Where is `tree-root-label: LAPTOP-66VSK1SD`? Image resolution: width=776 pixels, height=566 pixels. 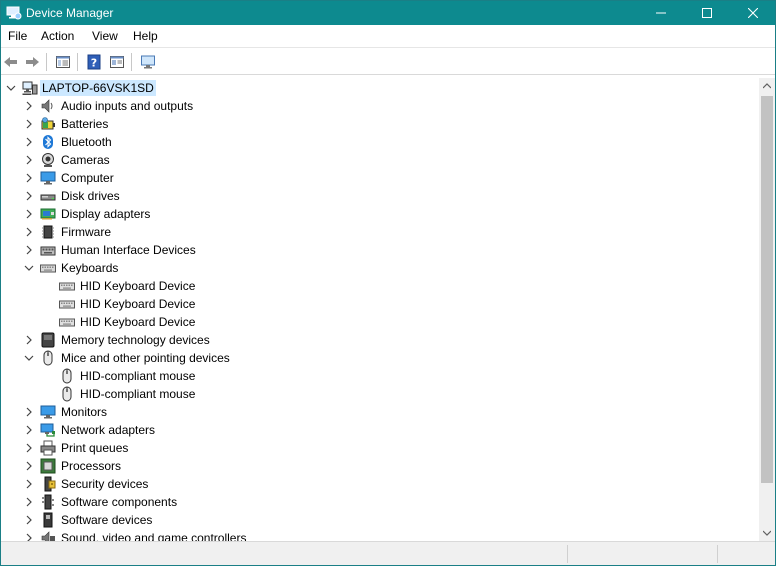
tree-root-label: LAPTOP-66VSK1SD is located at coordinates (98, 88).